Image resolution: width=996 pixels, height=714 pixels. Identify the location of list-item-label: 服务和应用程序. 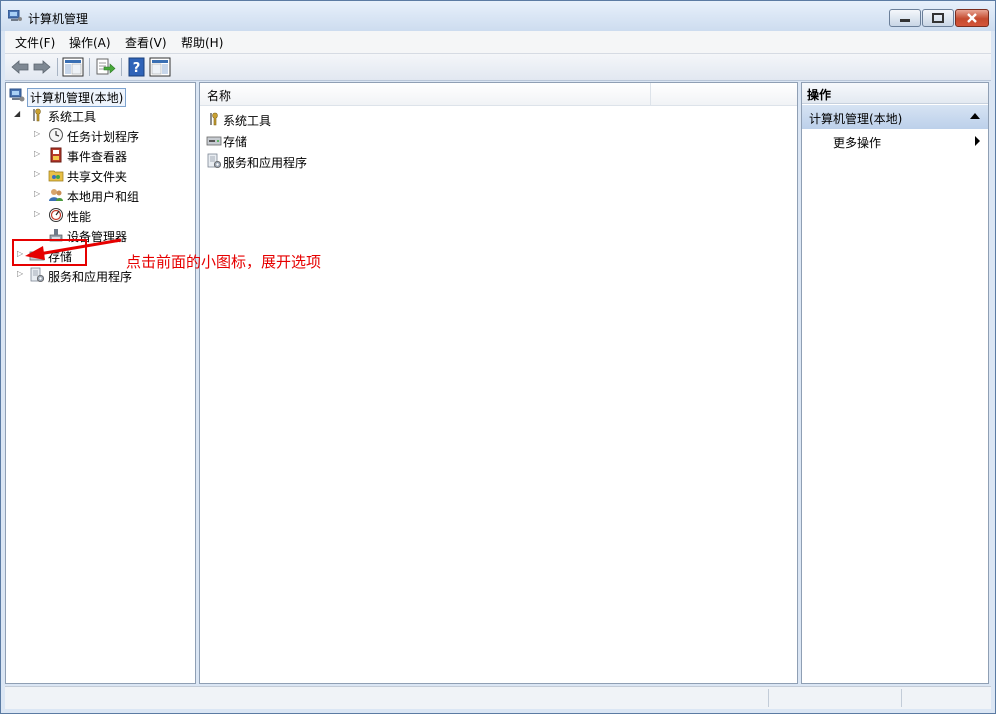
(265, 163).